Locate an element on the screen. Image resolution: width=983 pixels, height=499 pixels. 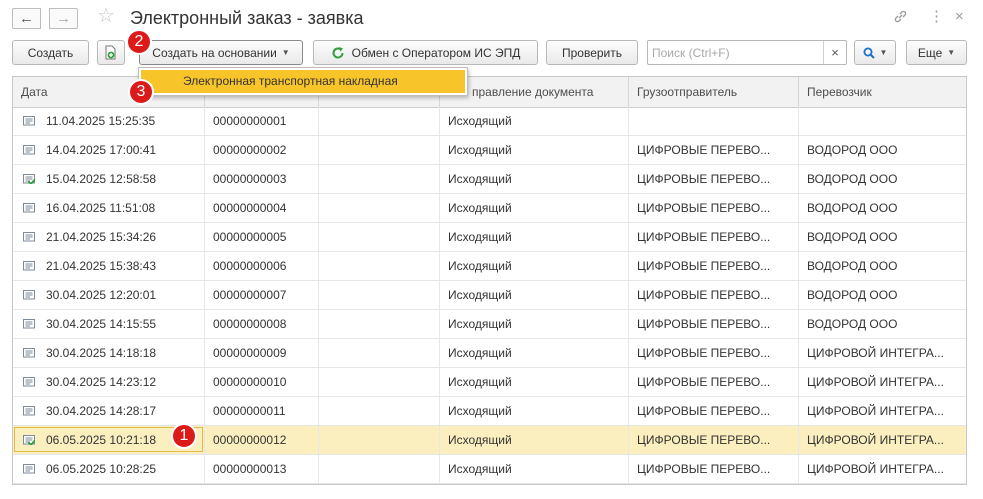
exchange-button: Обмен с Оператором ИС ЭПД is located at coordinates (425, 52).